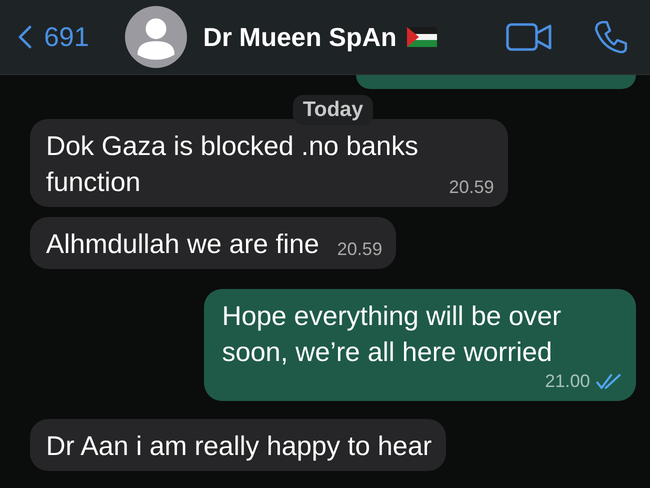  What do you see at coordinates (421, 37) in the screenshot?
I see `flag-icon` at bounding box center [421, 37].